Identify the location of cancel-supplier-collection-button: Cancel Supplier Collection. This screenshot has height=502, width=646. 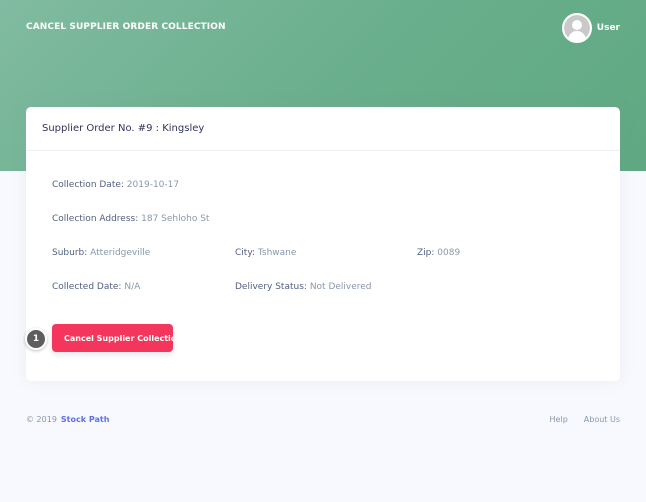
(112, 338).